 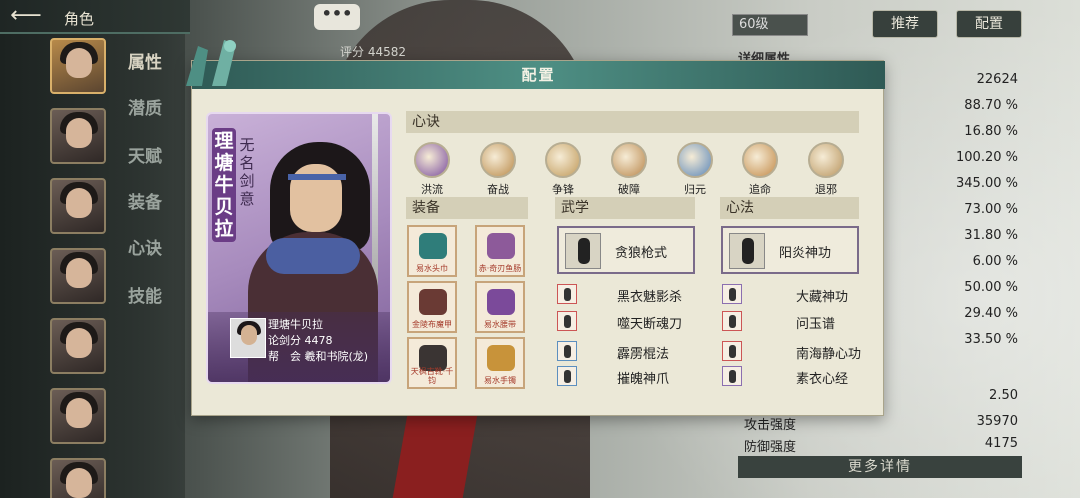 What do you see at coordinates (432, 189) in the screenshot?
I see `xinjue-skill-label: 洪流` at bounding box center [432, 189].